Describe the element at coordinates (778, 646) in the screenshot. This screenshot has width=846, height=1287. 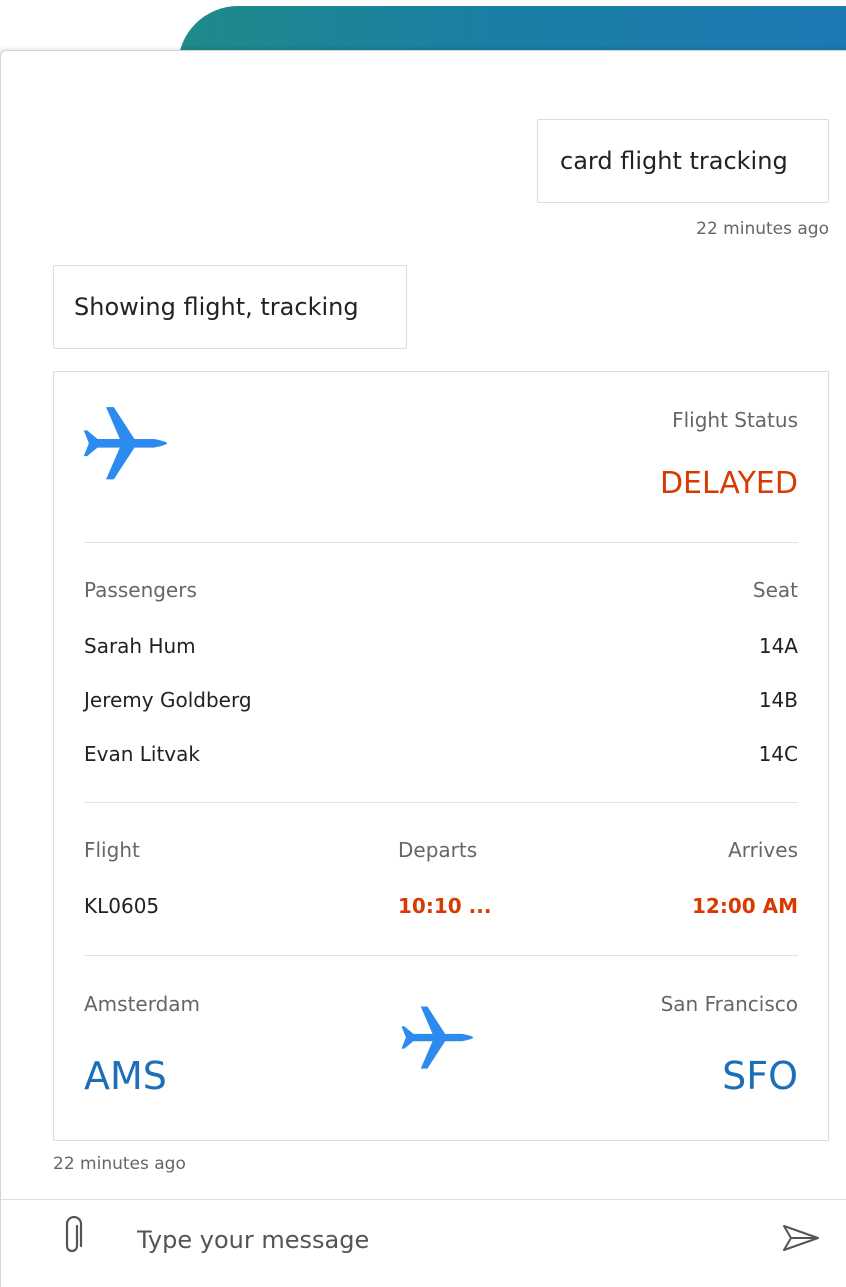
I see `passenger-seat: 14A` at that location.